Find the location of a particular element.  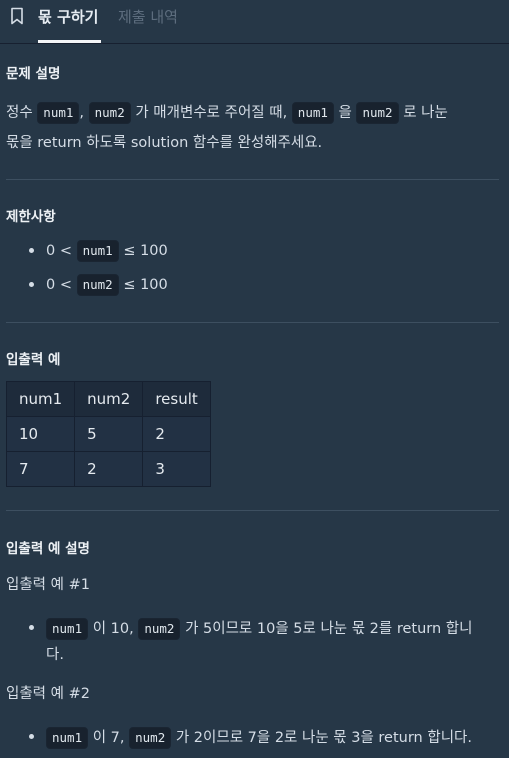

column-header: result is located at coordinates (176, 399).